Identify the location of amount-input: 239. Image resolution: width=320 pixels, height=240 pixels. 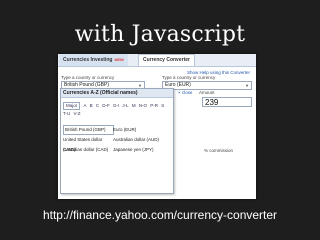
(227, 102).